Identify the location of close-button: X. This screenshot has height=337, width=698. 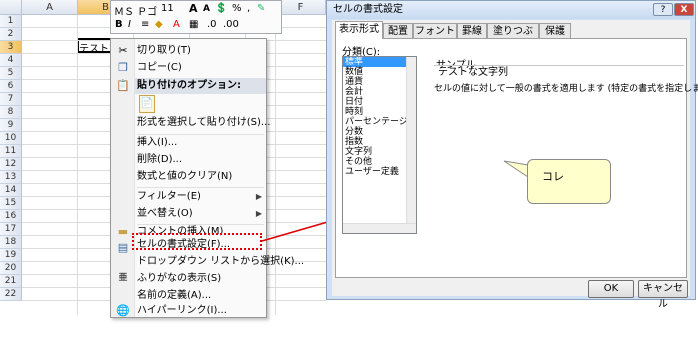
(684, 9).